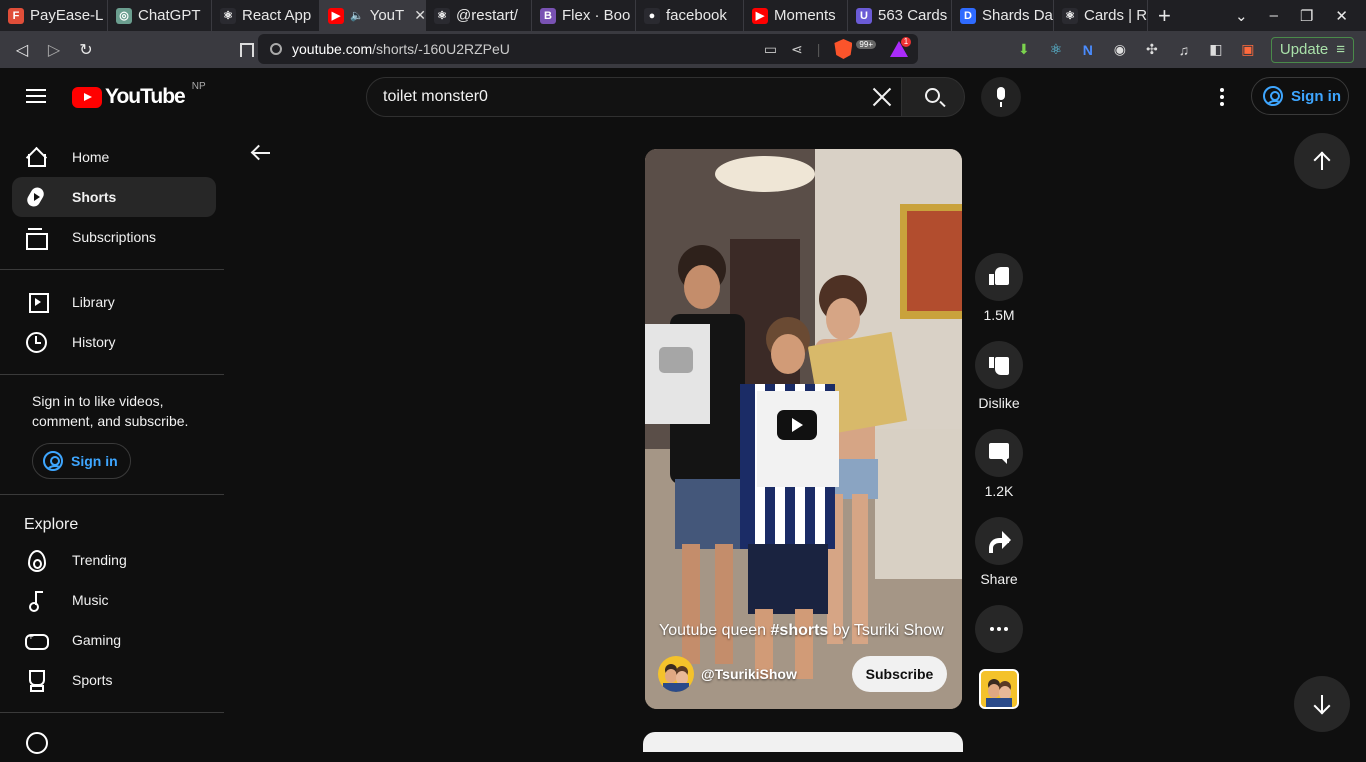 This screenshot has height=762, width=1366. What do you see at coordinates (435, 97) in the screenshot?
I see `search-input: toilet monster0` at bounding box center [435, 97].